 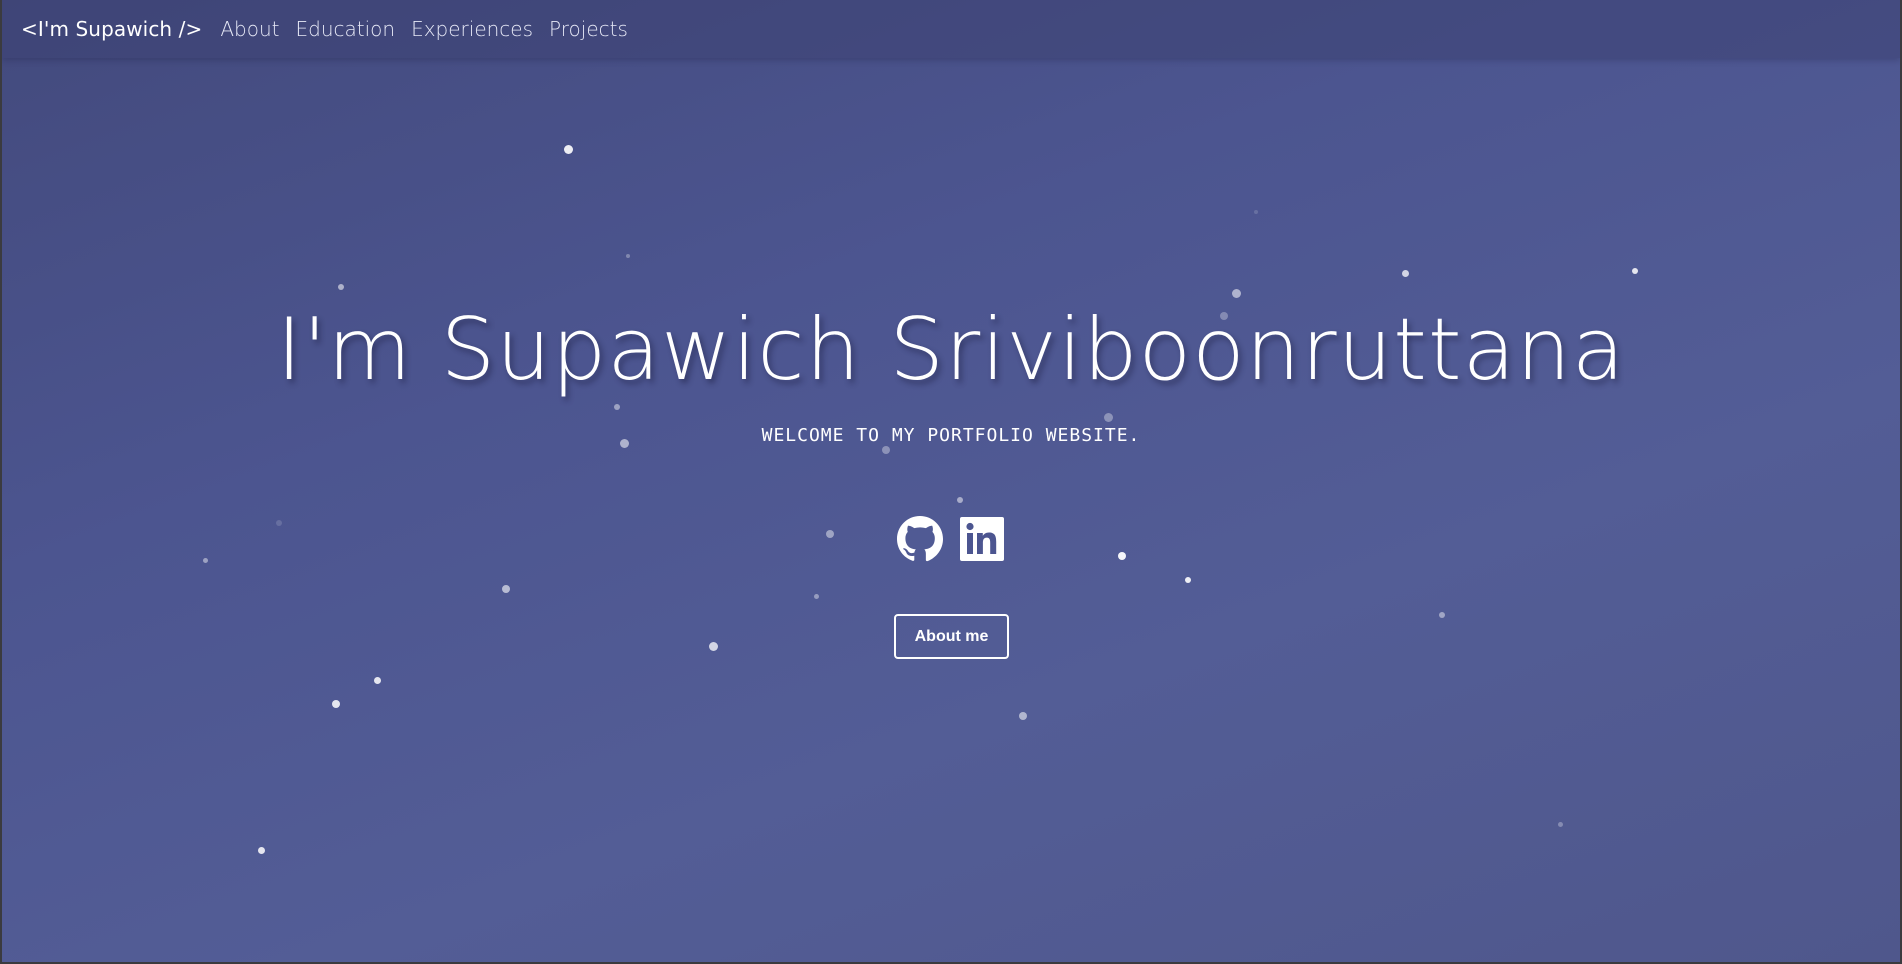 What do you see at coordinates (249, 29) in the screenshot?
I see `nav-link-about: About` at bounding box center [249, 29].